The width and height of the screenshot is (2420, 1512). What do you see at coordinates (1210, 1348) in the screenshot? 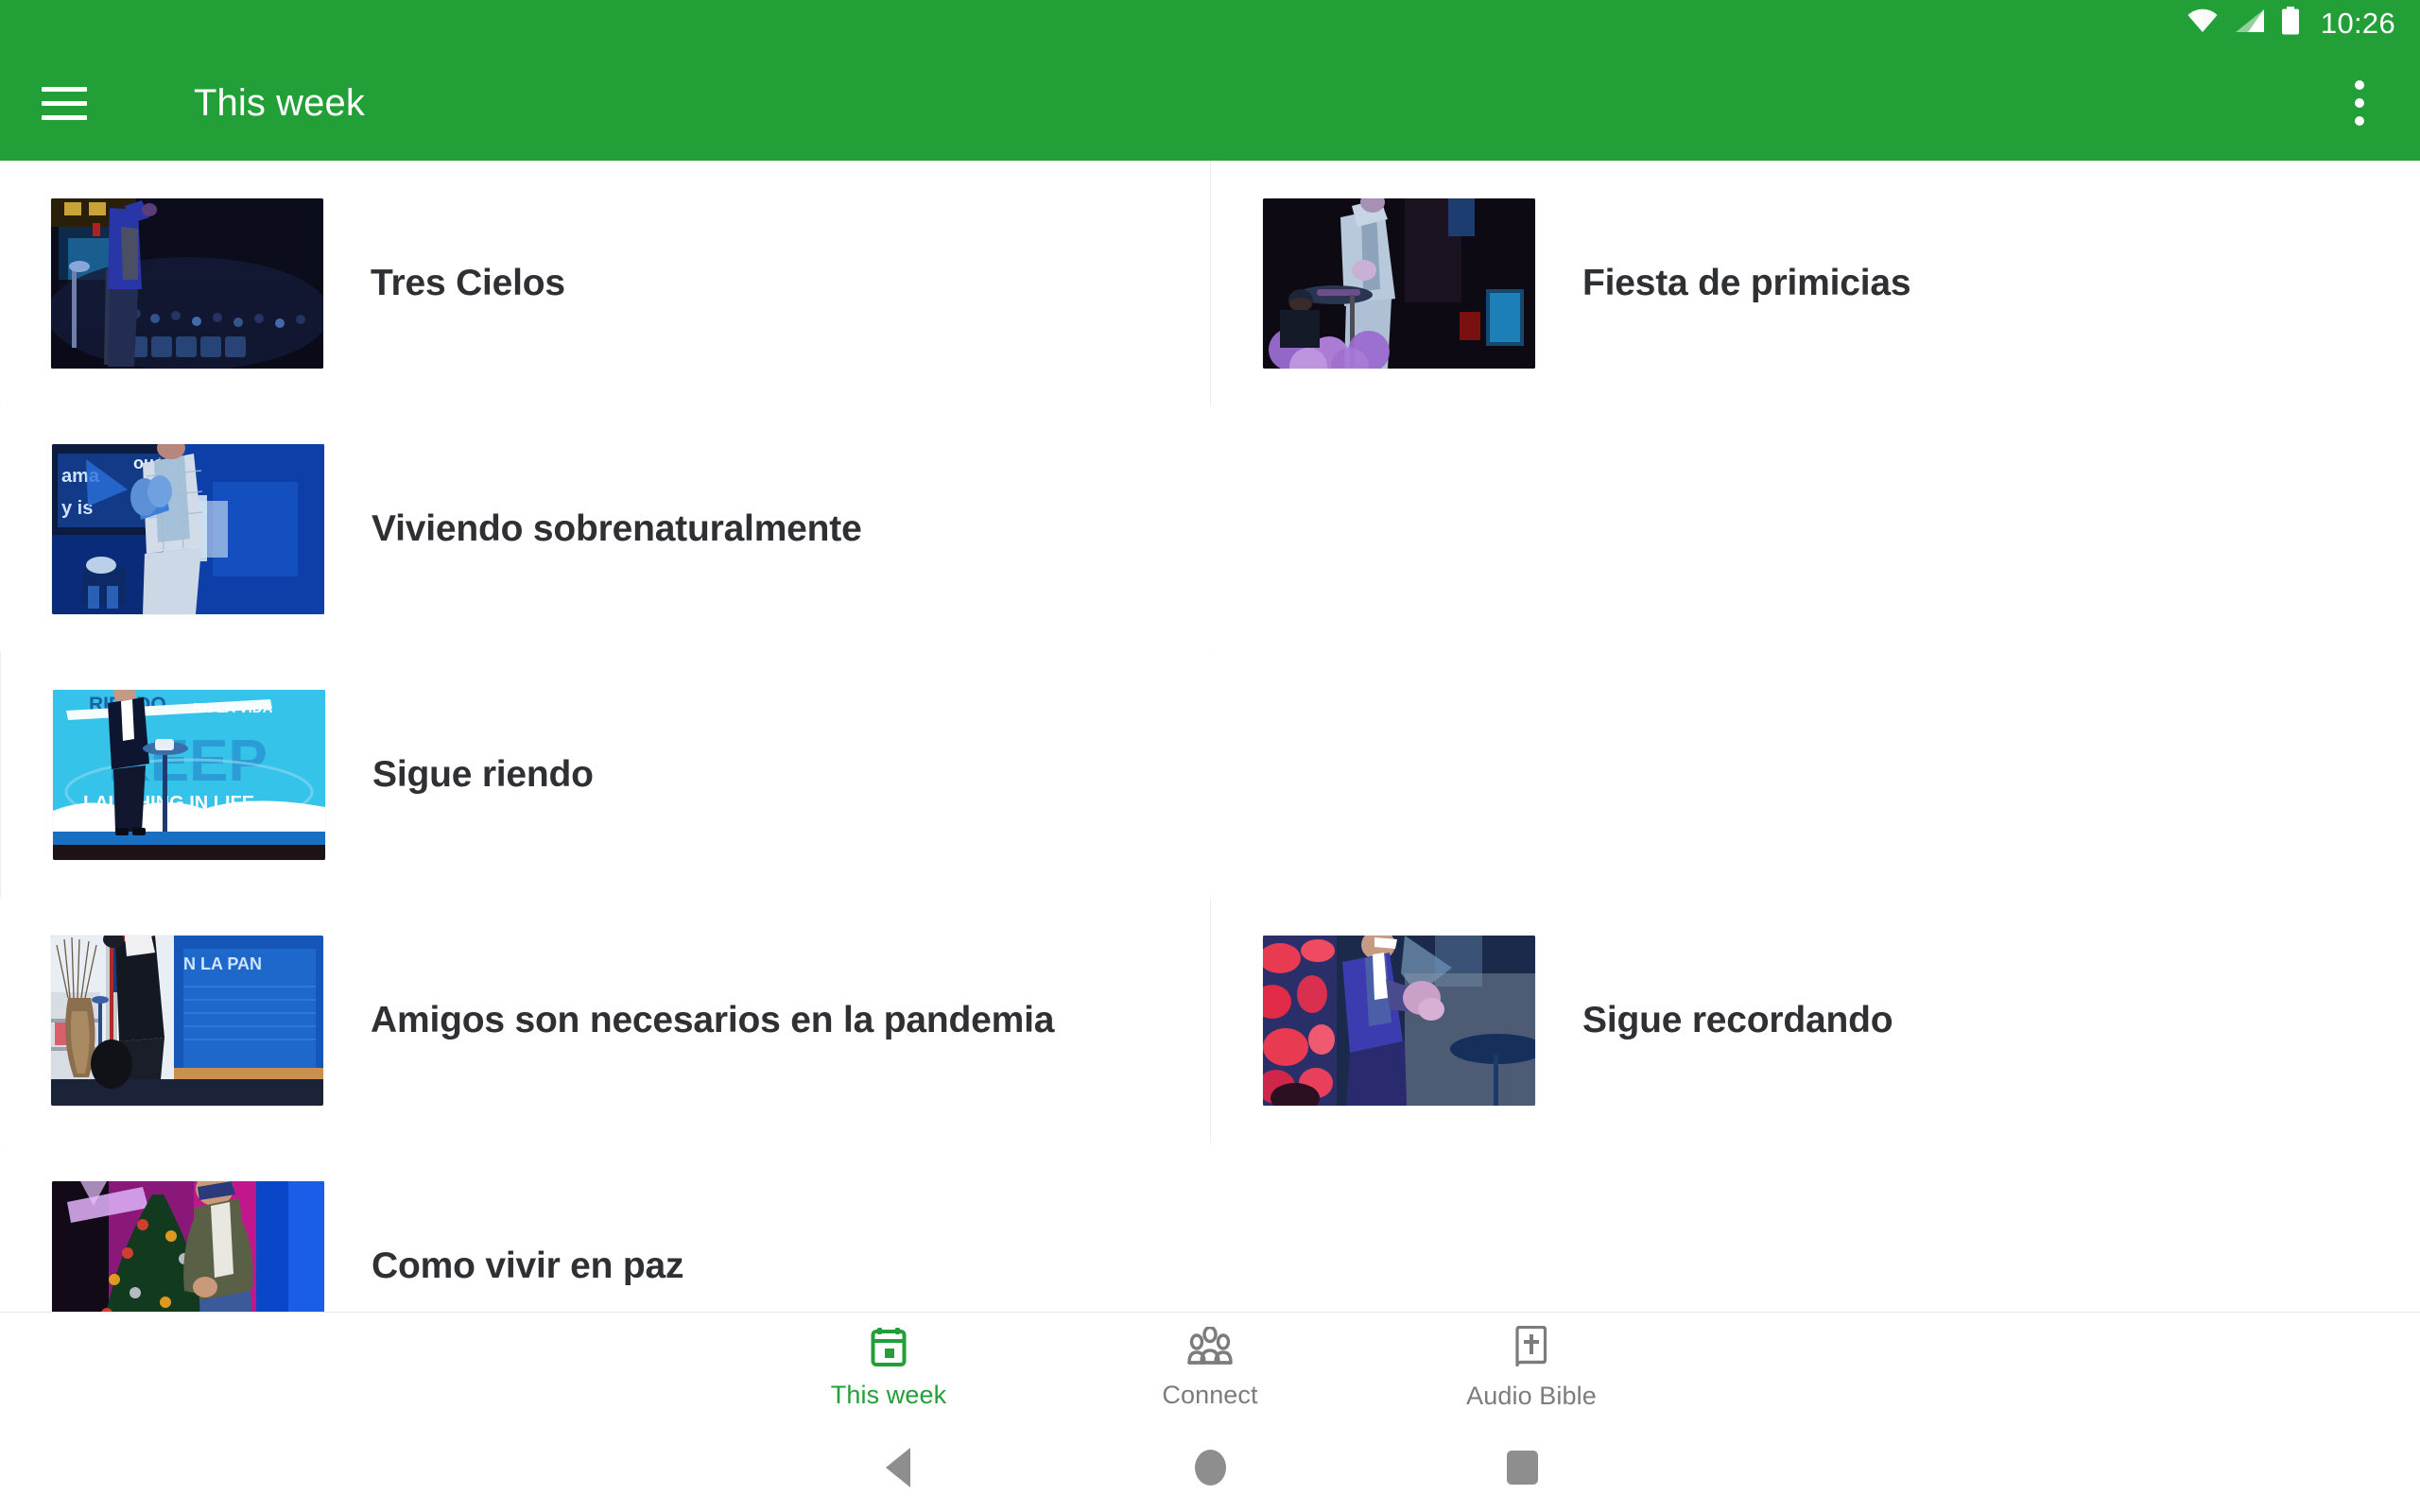
I see `people-group-icon` at bounding box center [1210, 1348].